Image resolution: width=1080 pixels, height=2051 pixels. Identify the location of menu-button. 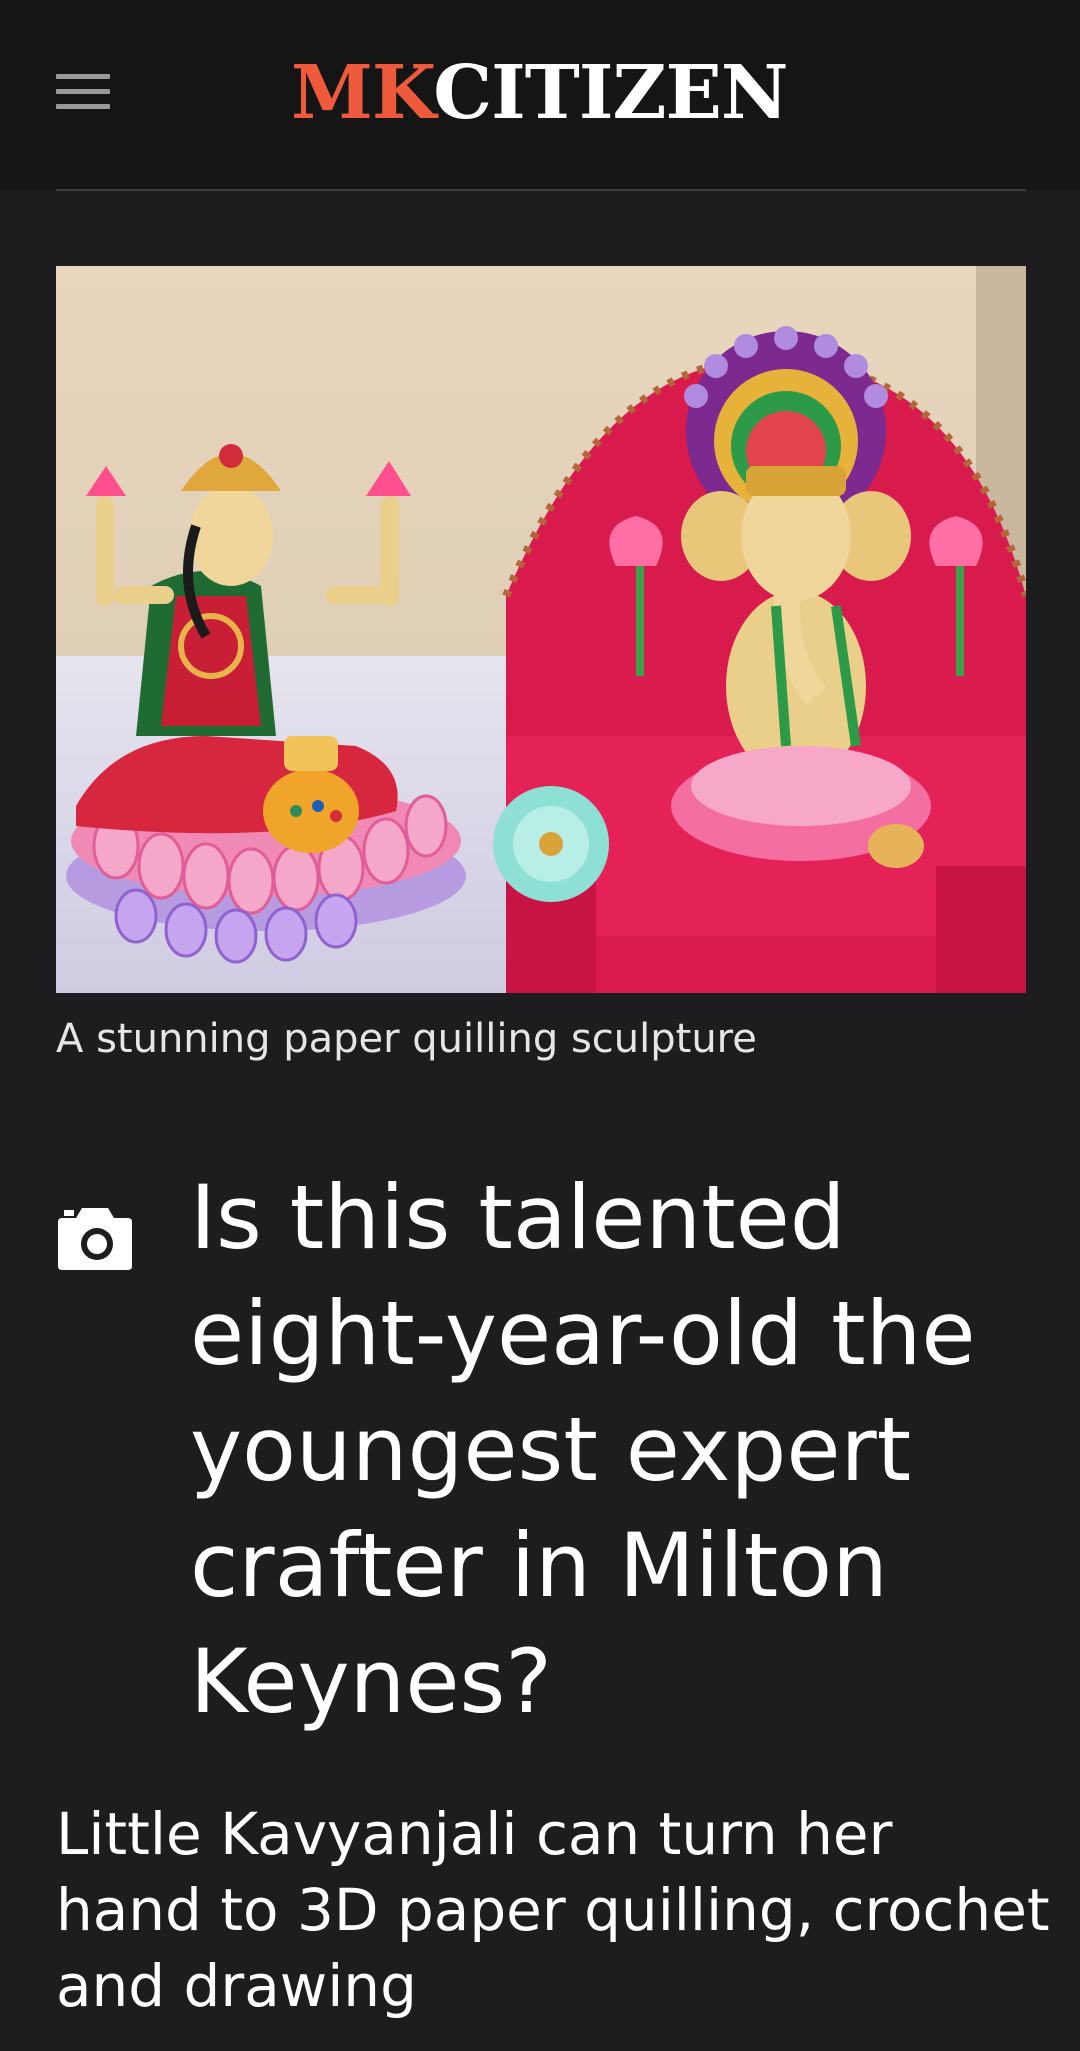
(83, 92).